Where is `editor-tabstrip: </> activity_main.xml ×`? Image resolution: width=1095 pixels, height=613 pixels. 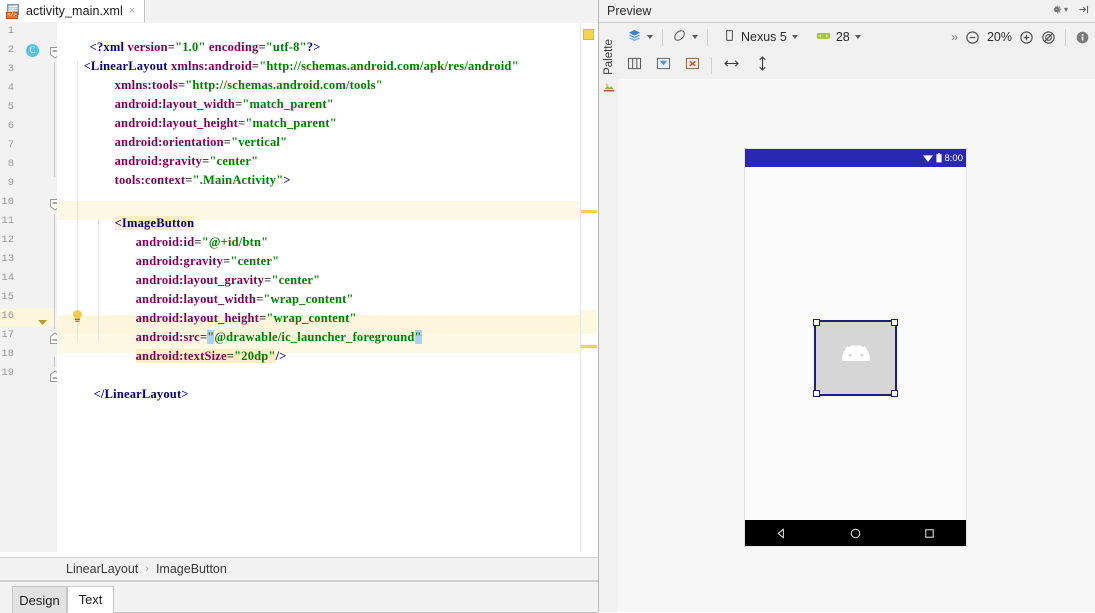 editor-tabstrip: </> activity_main.xml × is located at coordinates (299, 12).